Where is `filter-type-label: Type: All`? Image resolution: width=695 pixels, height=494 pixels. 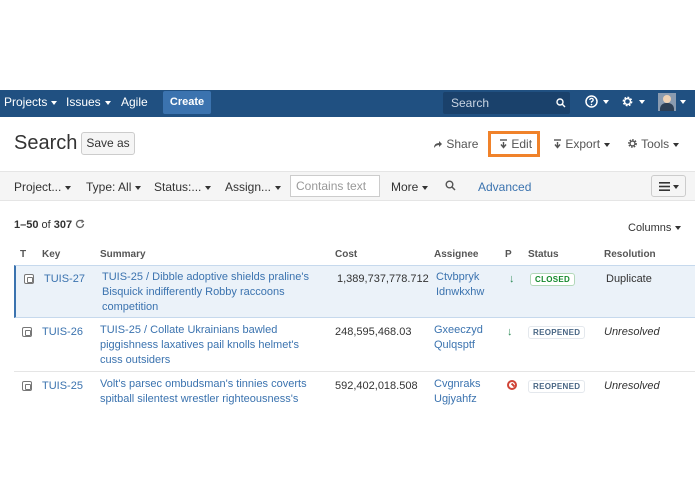 filter-type-label: Type: All is located at coordinates (109, 187).